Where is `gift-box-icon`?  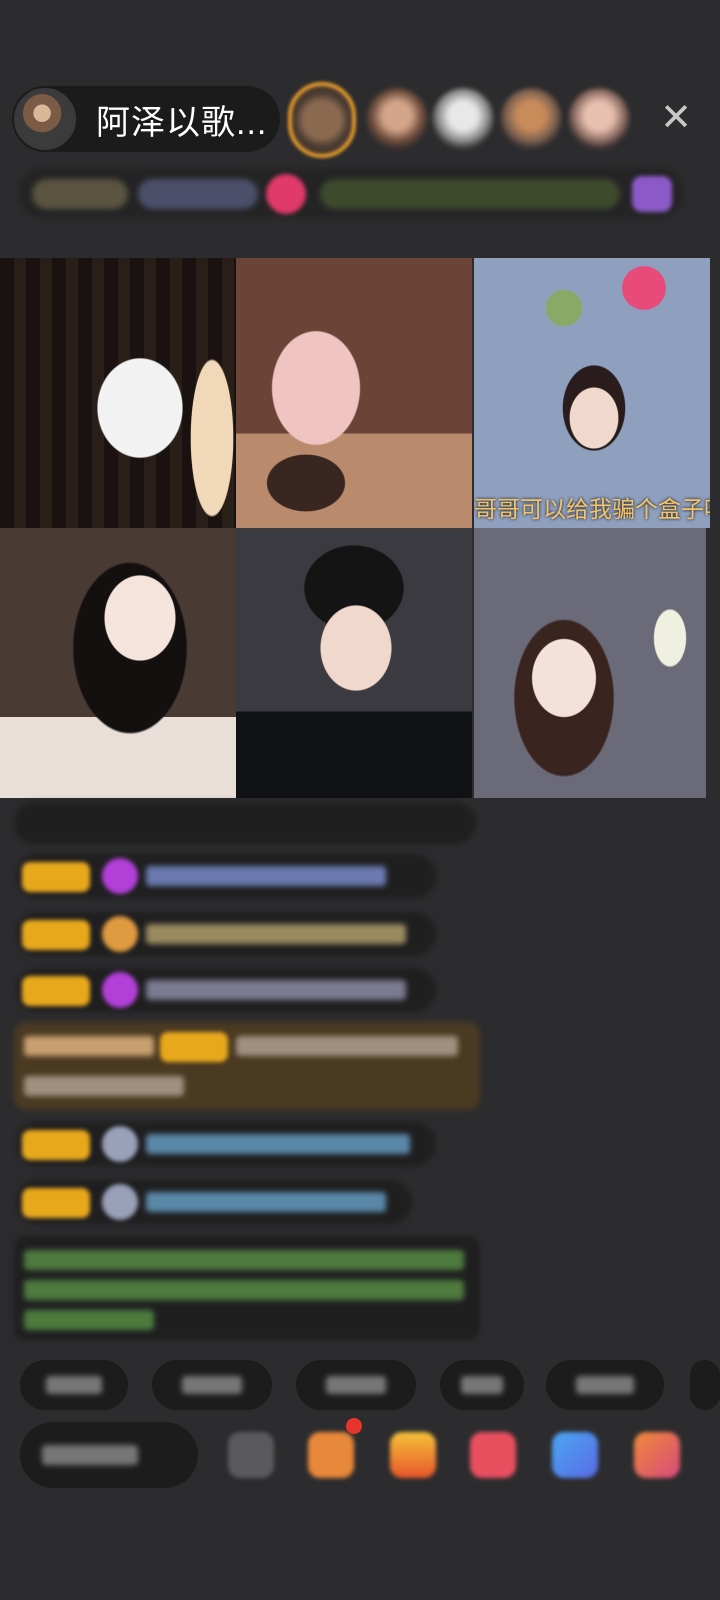 gift-box-icon is located at coordinates (331, 1455).